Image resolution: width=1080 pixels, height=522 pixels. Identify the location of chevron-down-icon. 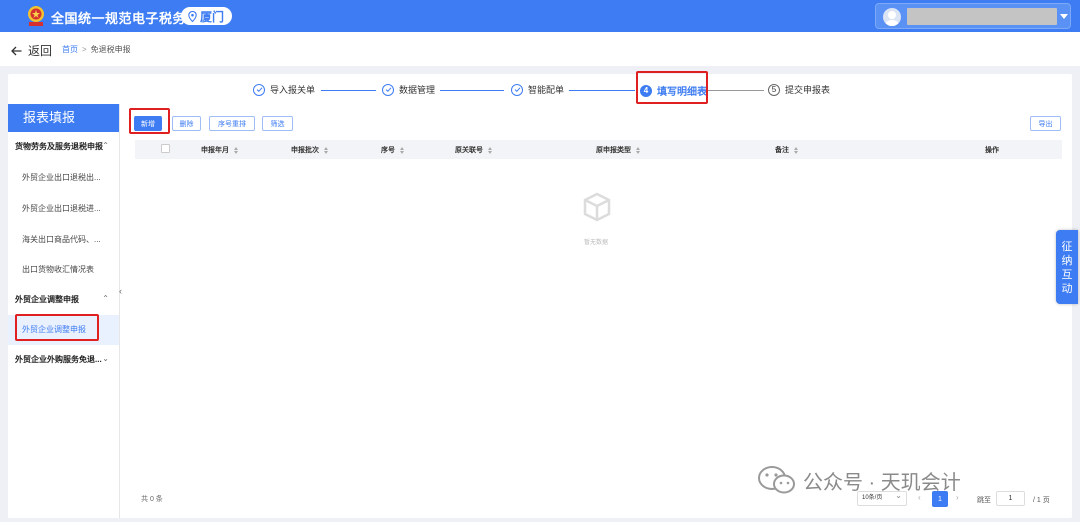
(1064, 16).